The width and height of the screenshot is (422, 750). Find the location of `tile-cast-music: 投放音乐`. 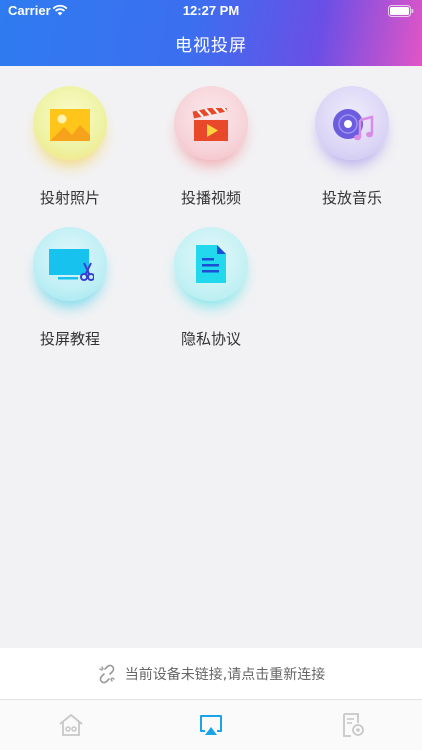

tile-cast-music: 投放音乐 is located at coordinates (352, 136).